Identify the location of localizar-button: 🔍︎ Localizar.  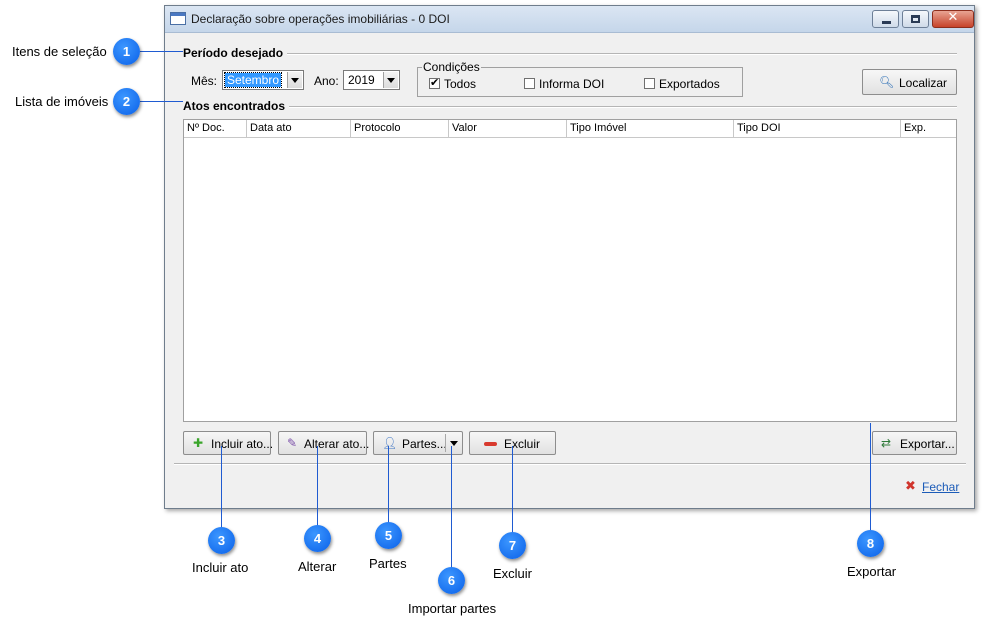
(909, 82).